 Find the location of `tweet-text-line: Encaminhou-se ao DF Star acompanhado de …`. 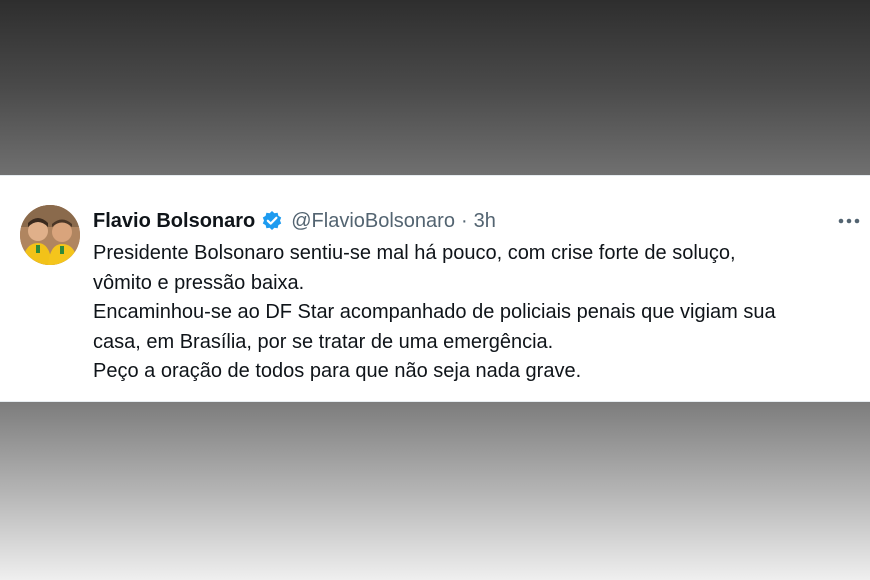

tweet-text-line: Encaminhou-se ao DF Star acompanhado de … is located at coordinates (434, 312).